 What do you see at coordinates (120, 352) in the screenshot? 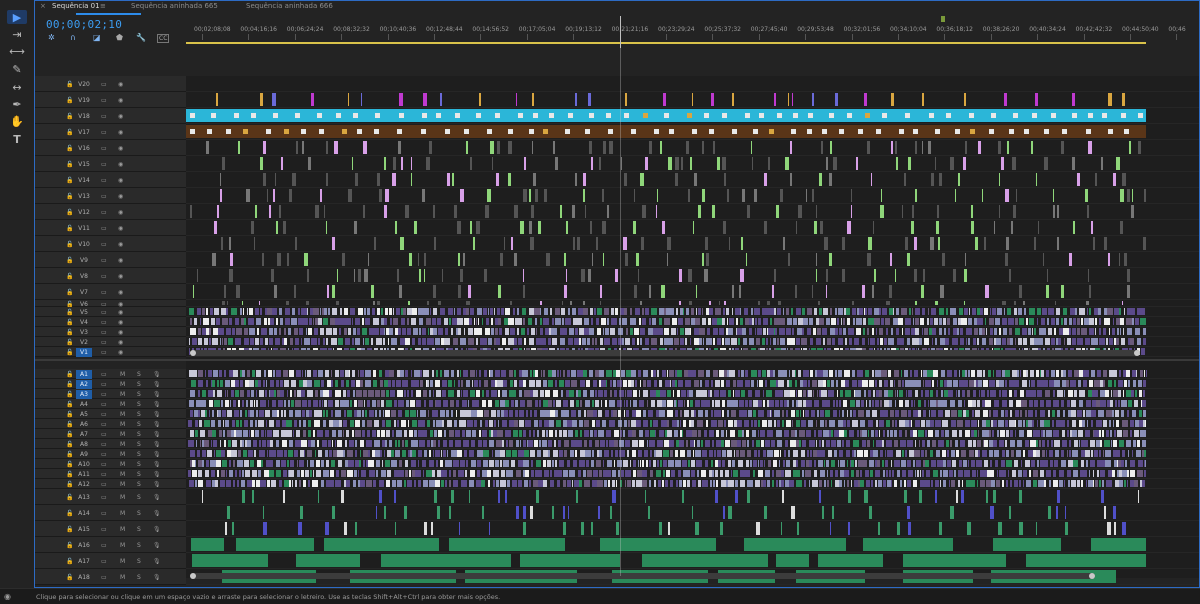
I see `eye-icon: ◉` at bounding box center [120, 352].